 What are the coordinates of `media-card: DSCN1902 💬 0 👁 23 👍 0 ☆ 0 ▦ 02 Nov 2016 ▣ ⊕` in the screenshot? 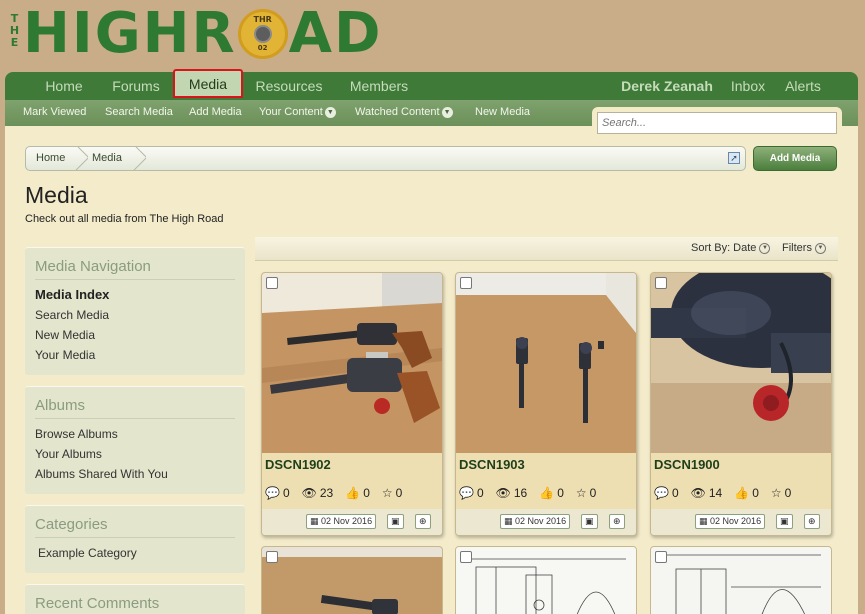 It's located at (352, 404).